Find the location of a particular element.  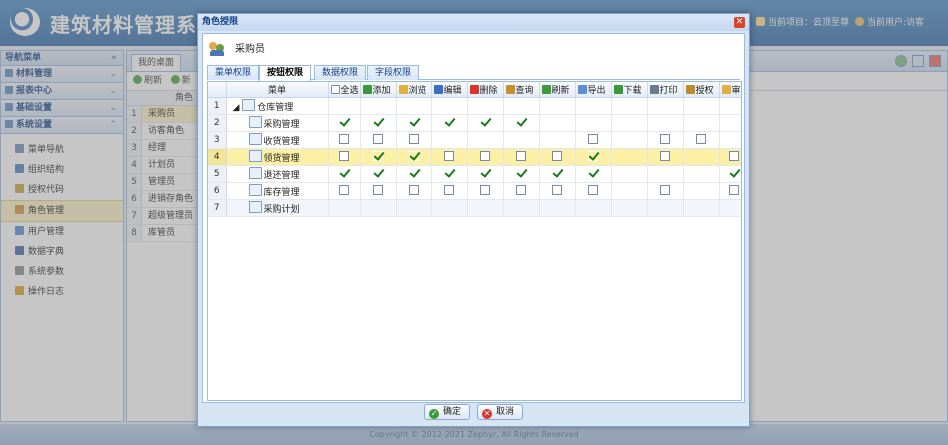

column-header: 添加 is located at coordinates (378, 90).